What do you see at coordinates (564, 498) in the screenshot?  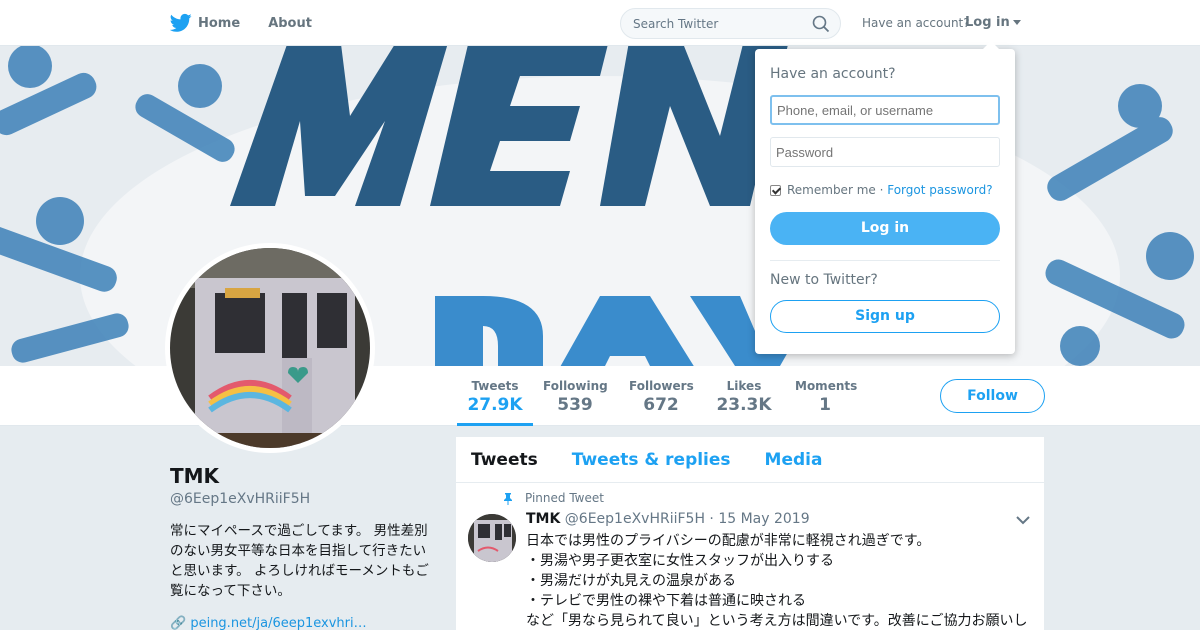 I see `pinned-label: Pinned Tweet` at bounding box center [564, 498].